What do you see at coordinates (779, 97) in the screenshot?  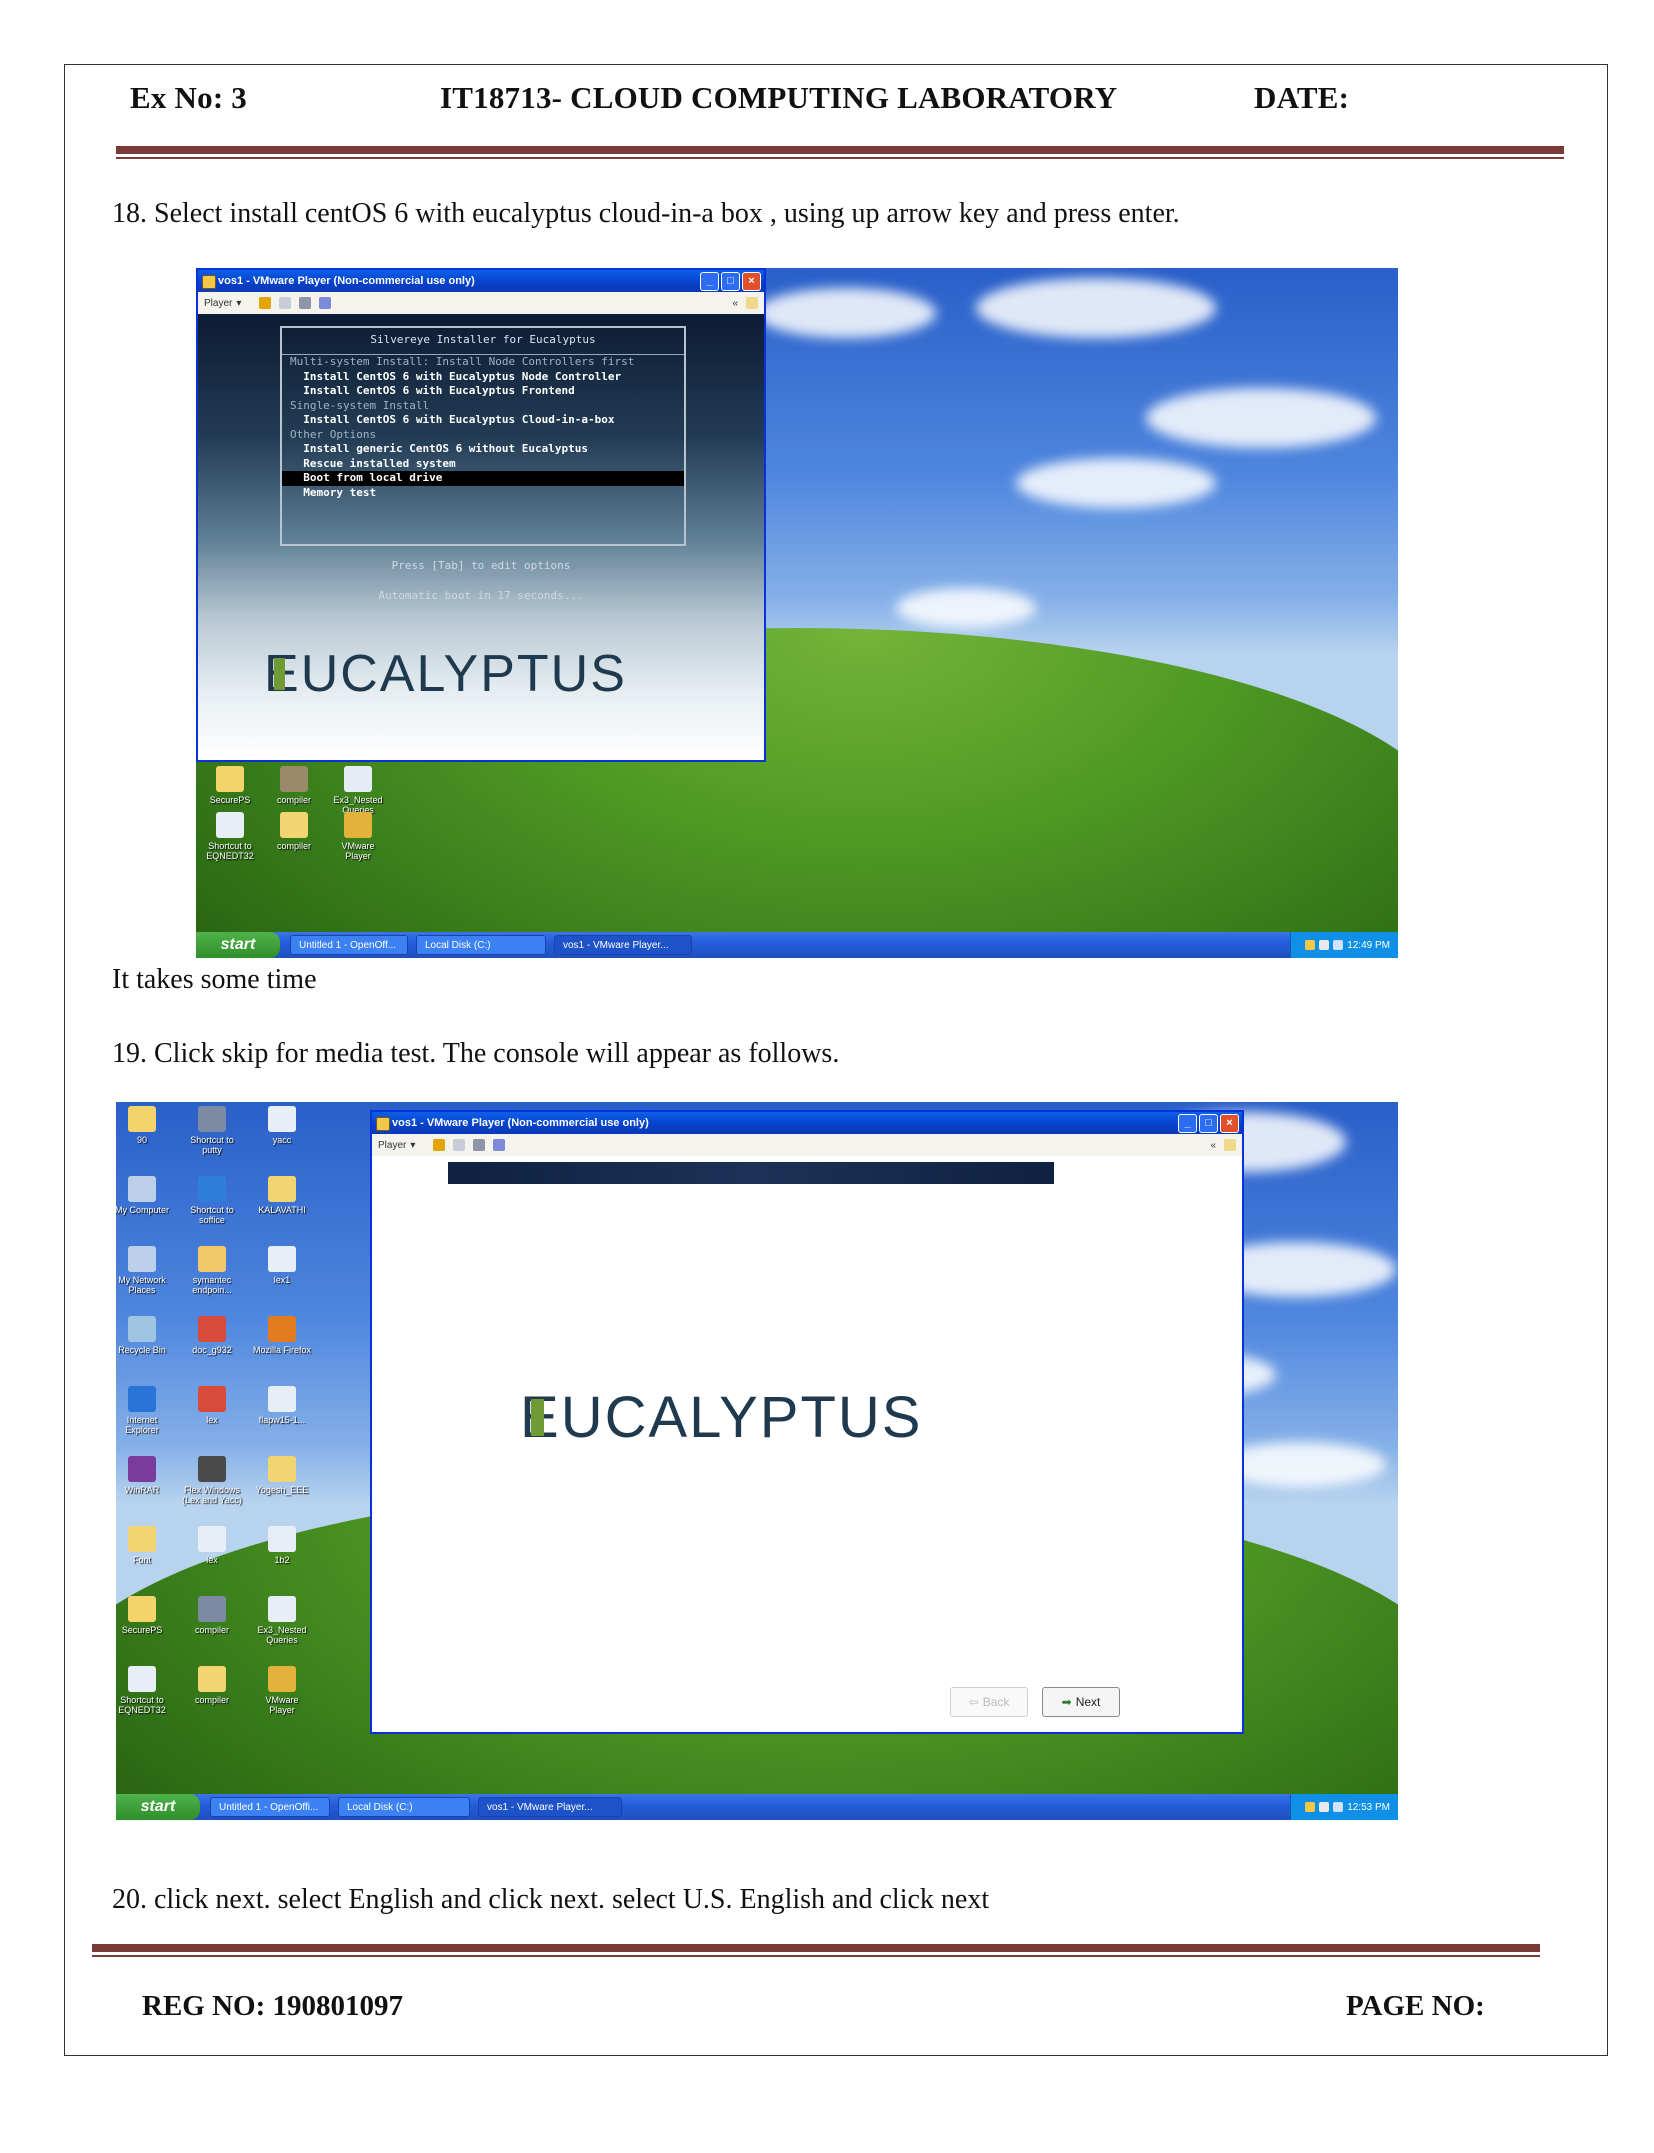 I see `course-title: IT18713- CLOUD COMPUTING LABORATORY` at bounding box center [779, 97].